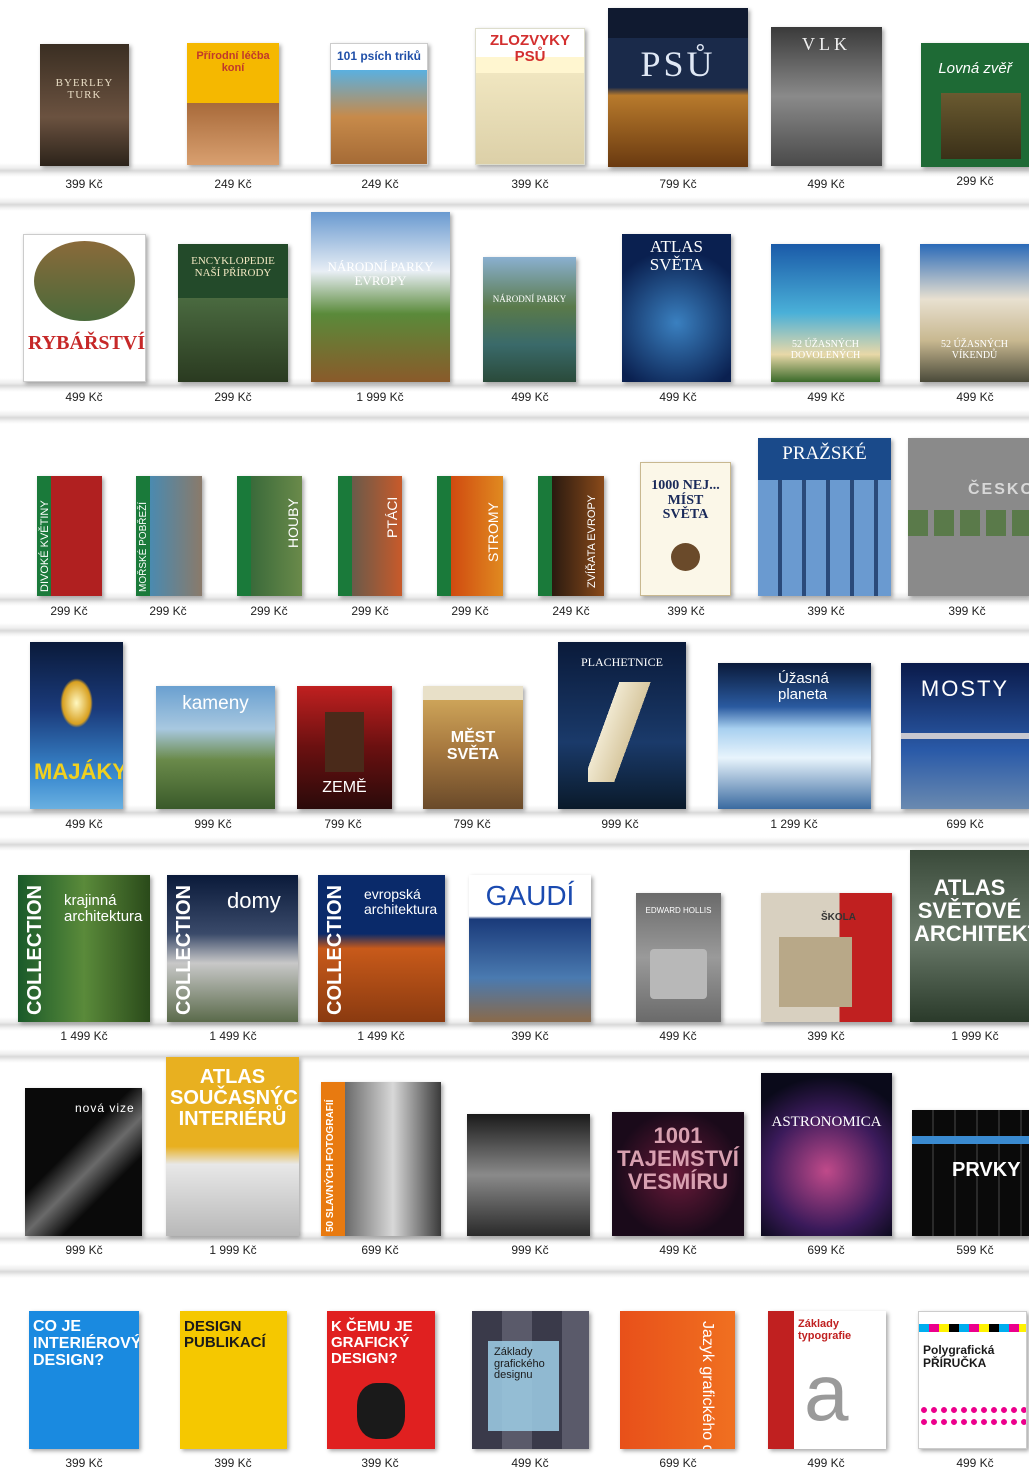  I want to click on book-cover-divoke-kvetiny: DIVOKÉ KVĚTINY, so click(69, 536).